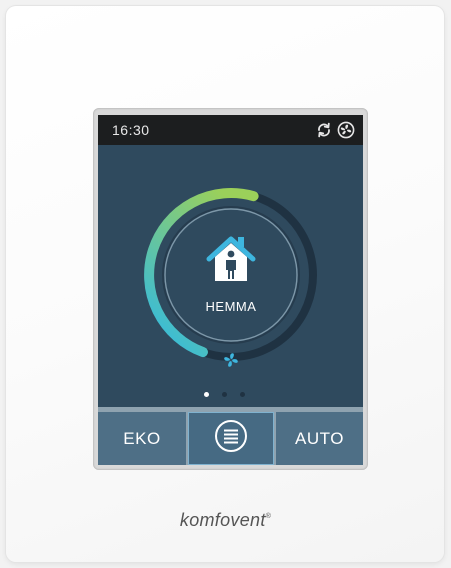 This screenshot has height=568, width=451. I want to click on eko-button: EKO, so click(142, 438).